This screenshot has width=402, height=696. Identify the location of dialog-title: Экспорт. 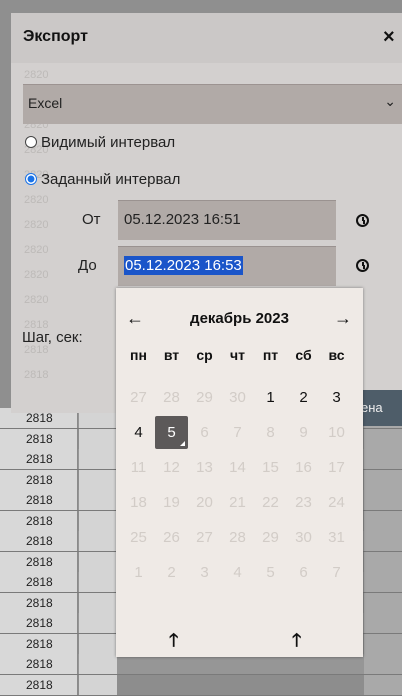
(55, 36).